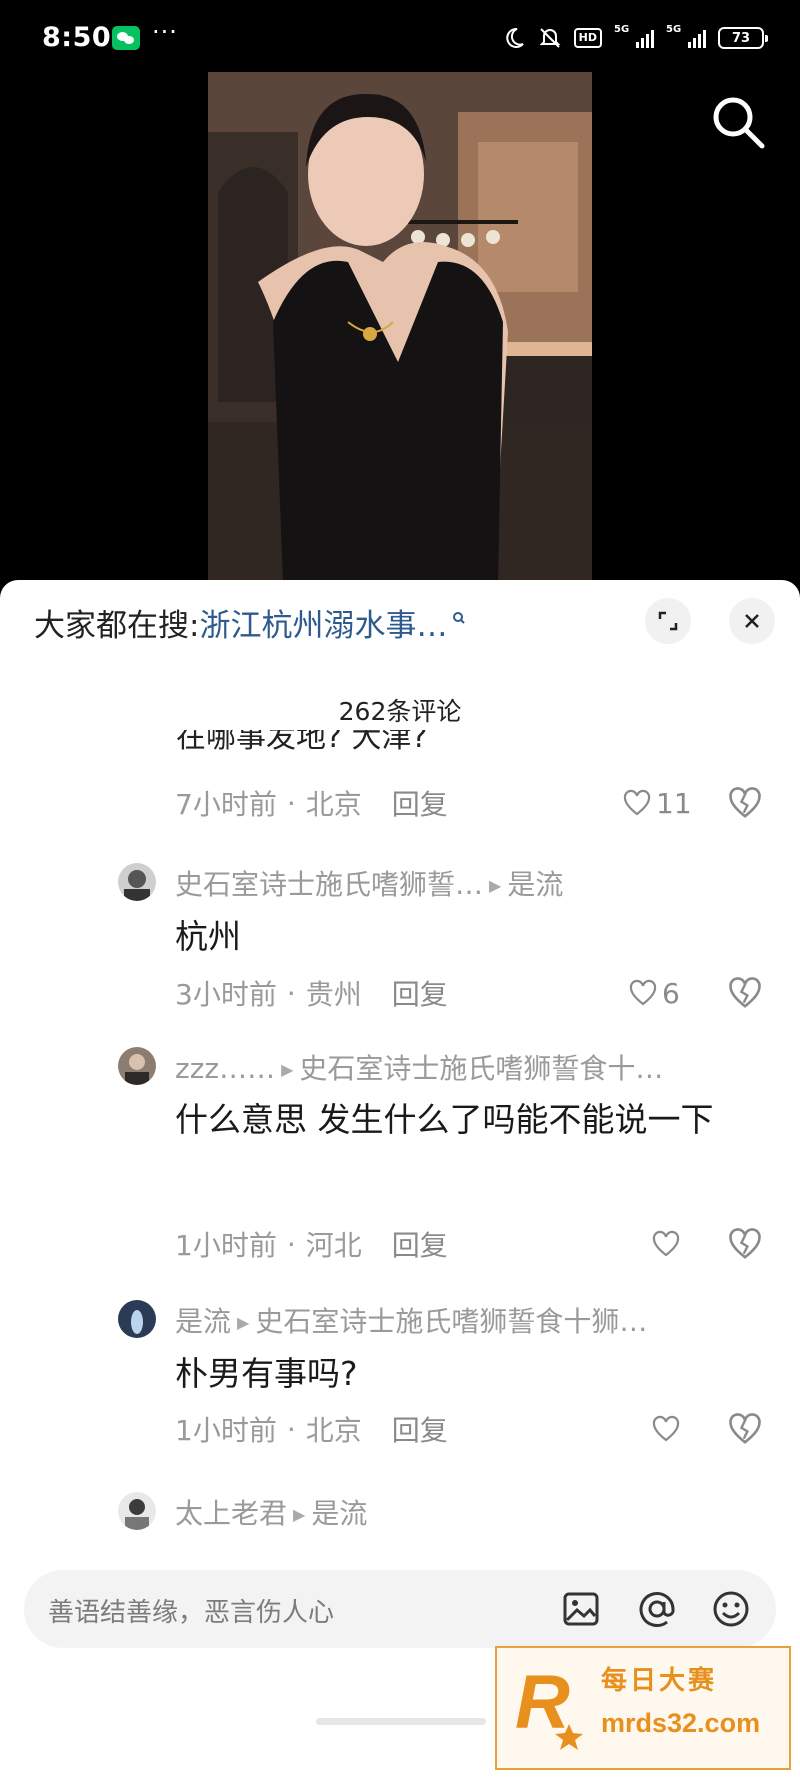 The image size is (800, 1778). I want to click on comment-time: 3小时前, so click(226, 994).